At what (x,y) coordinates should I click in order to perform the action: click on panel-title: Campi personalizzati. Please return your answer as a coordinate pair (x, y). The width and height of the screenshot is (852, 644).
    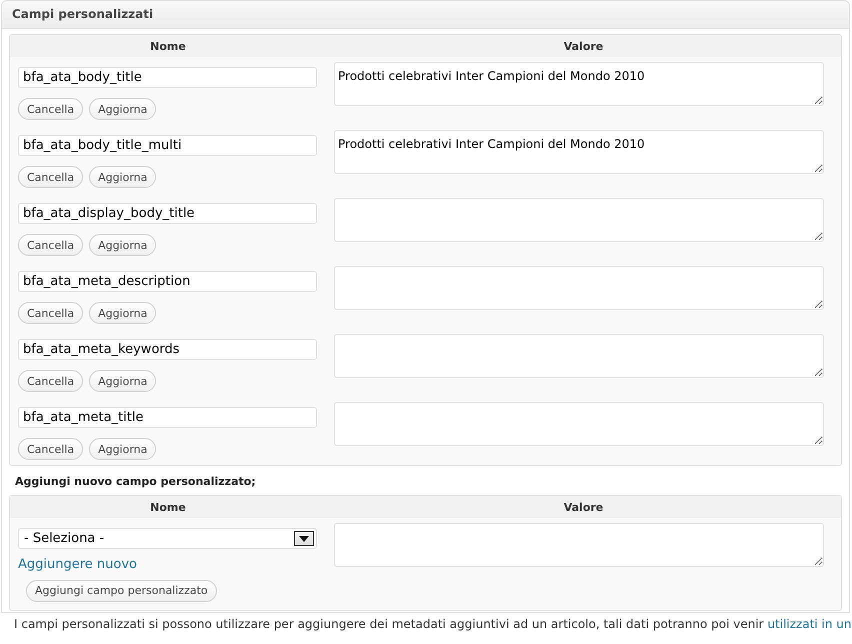
    Looking at the image, I should click on (425, 15).